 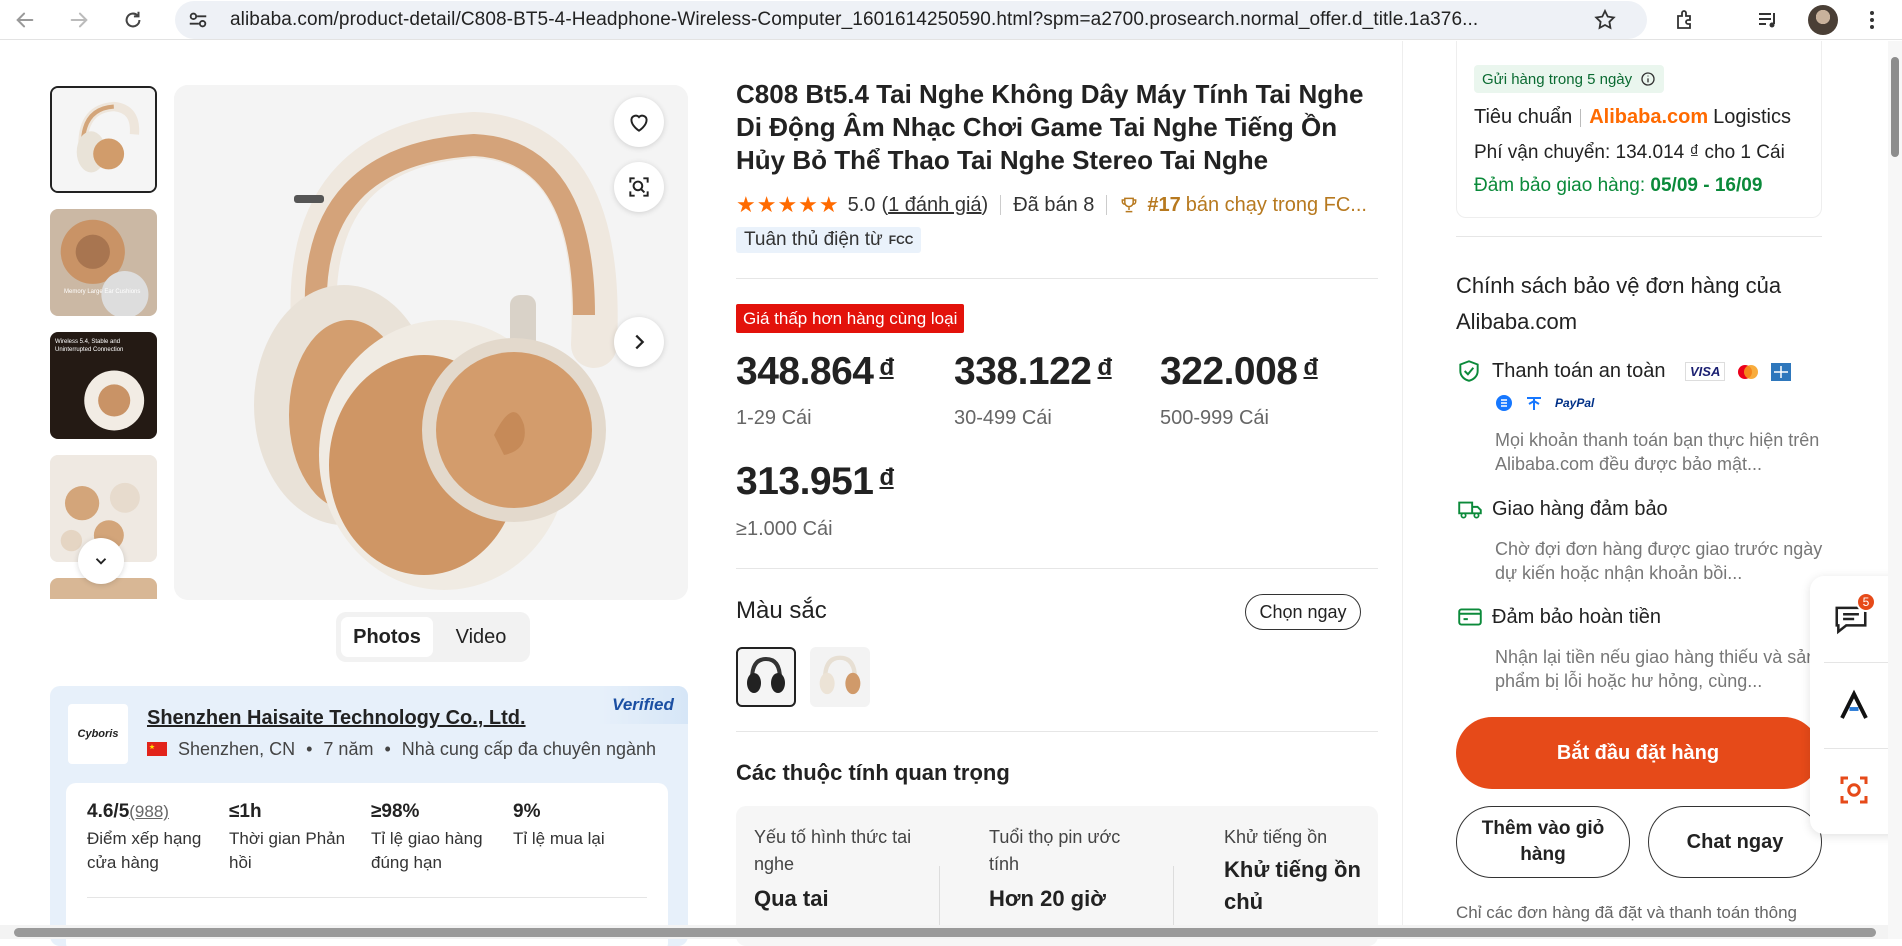 What do you see at coordinates (1854, 704) in the screenshot?
I see `ai-assistant-icon` at bounding box center [1854, 704].